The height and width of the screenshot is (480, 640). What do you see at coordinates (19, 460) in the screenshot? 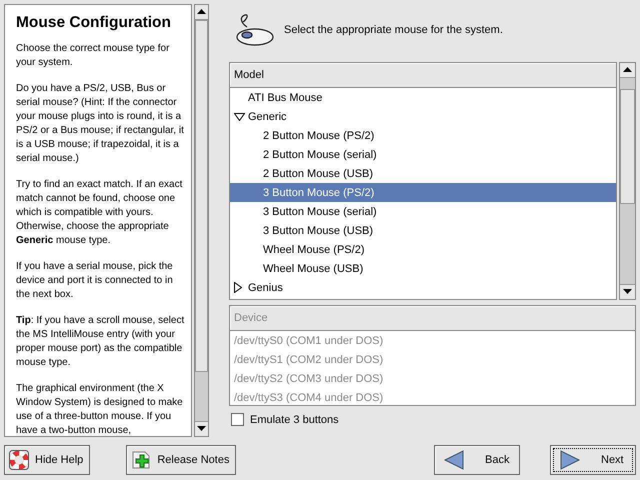
I see `life-ring-icon` at bounding box center [19, 460].